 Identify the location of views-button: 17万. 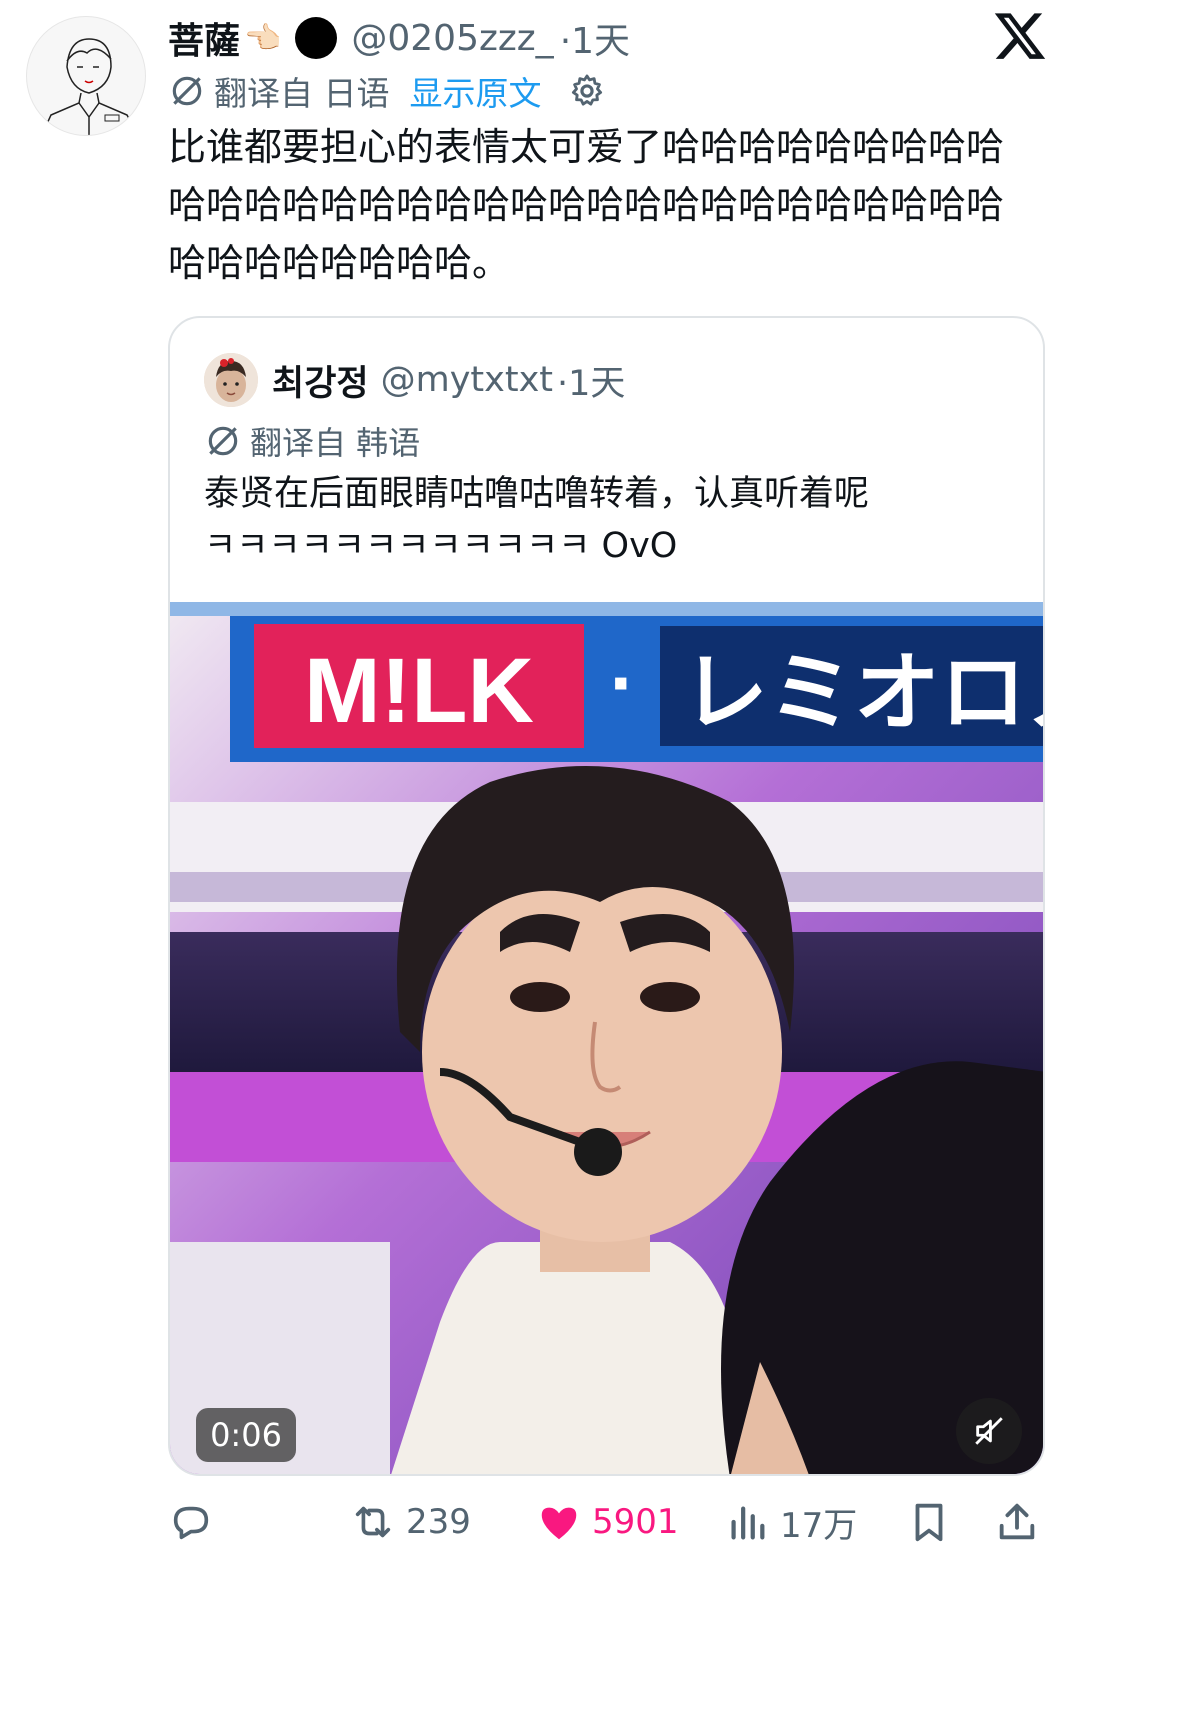
(790, 1522).